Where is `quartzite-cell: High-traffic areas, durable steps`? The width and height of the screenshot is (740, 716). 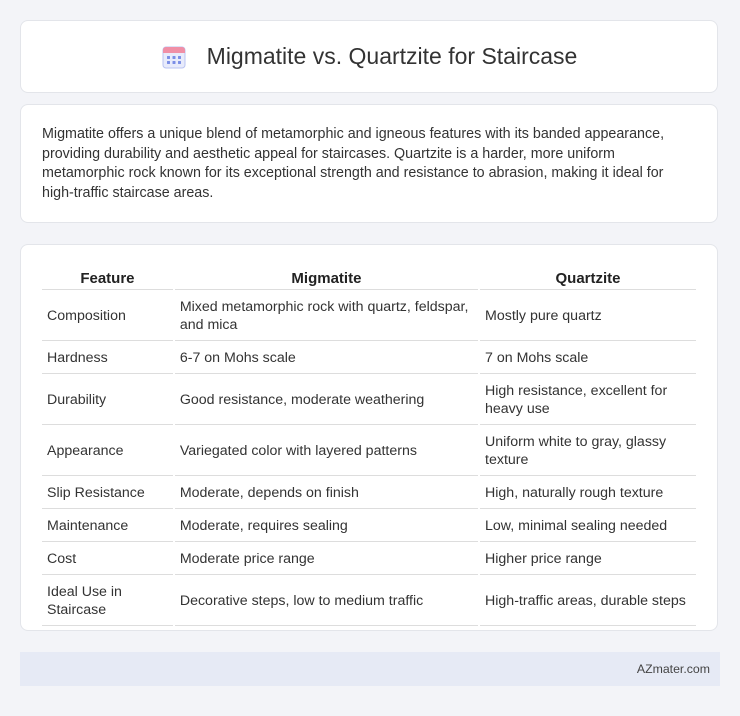 quartzite-cell: High-traffic areas, durable steps is located at coordinates (588, 601).